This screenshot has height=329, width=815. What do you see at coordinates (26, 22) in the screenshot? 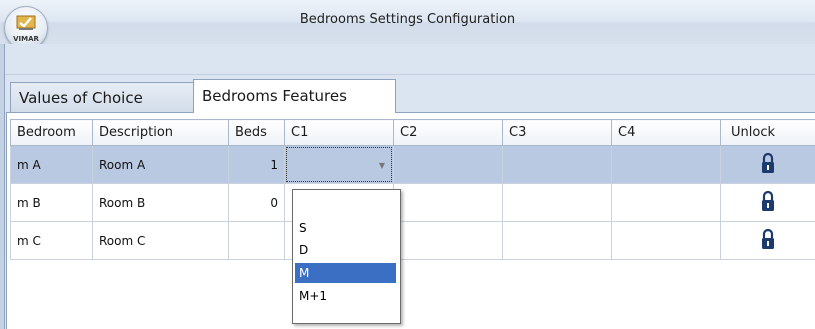
I see `vimar-logo-icon` at bounding box center [26, 22].